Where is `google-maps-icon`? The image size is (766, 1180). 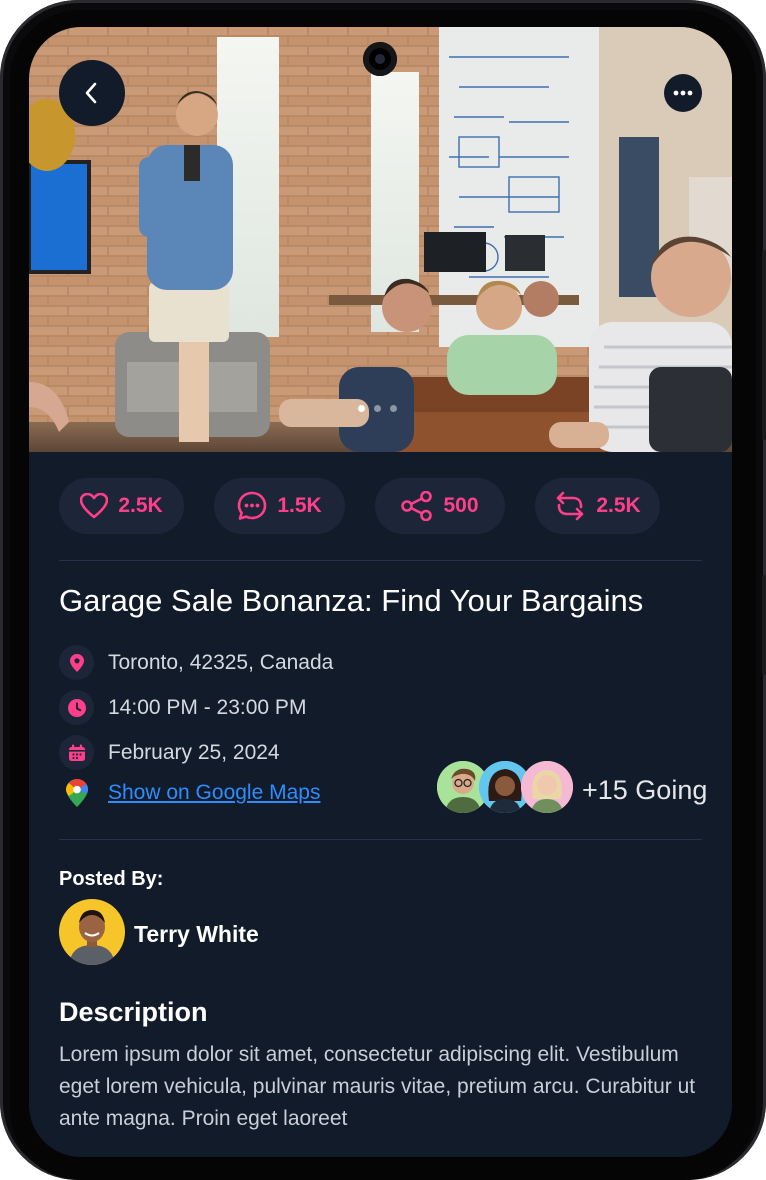 google-maps-icon is located at coordinates (76, 793).